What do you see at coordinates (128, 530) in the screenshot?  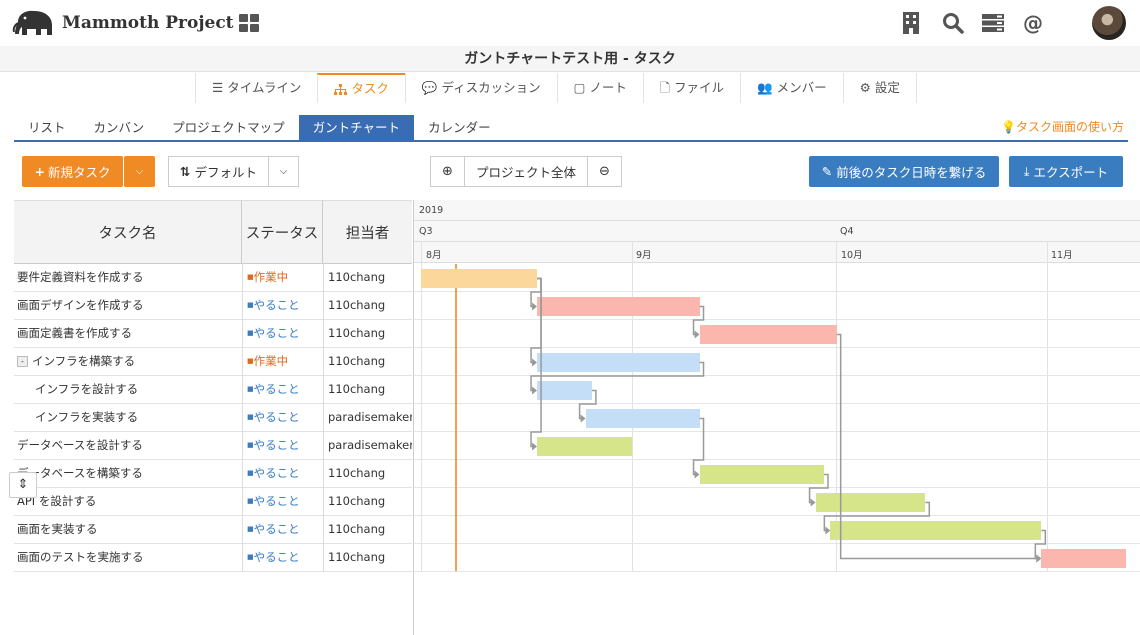 I see `task-name-cell: 画面を実装する` at bounding box center [128, 530].